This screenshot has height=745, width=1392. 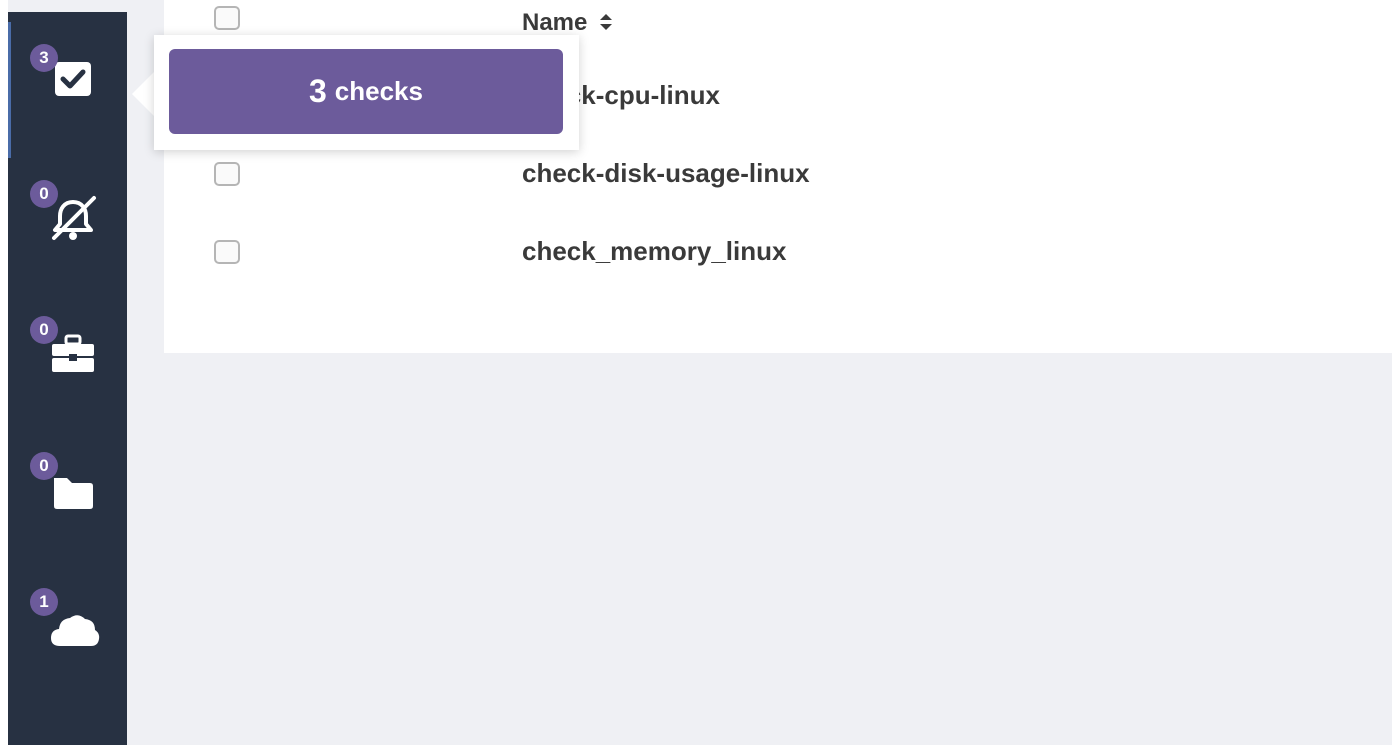 I want to click on table-row: check-disk-usage-linux, so click(x=778, y=174).